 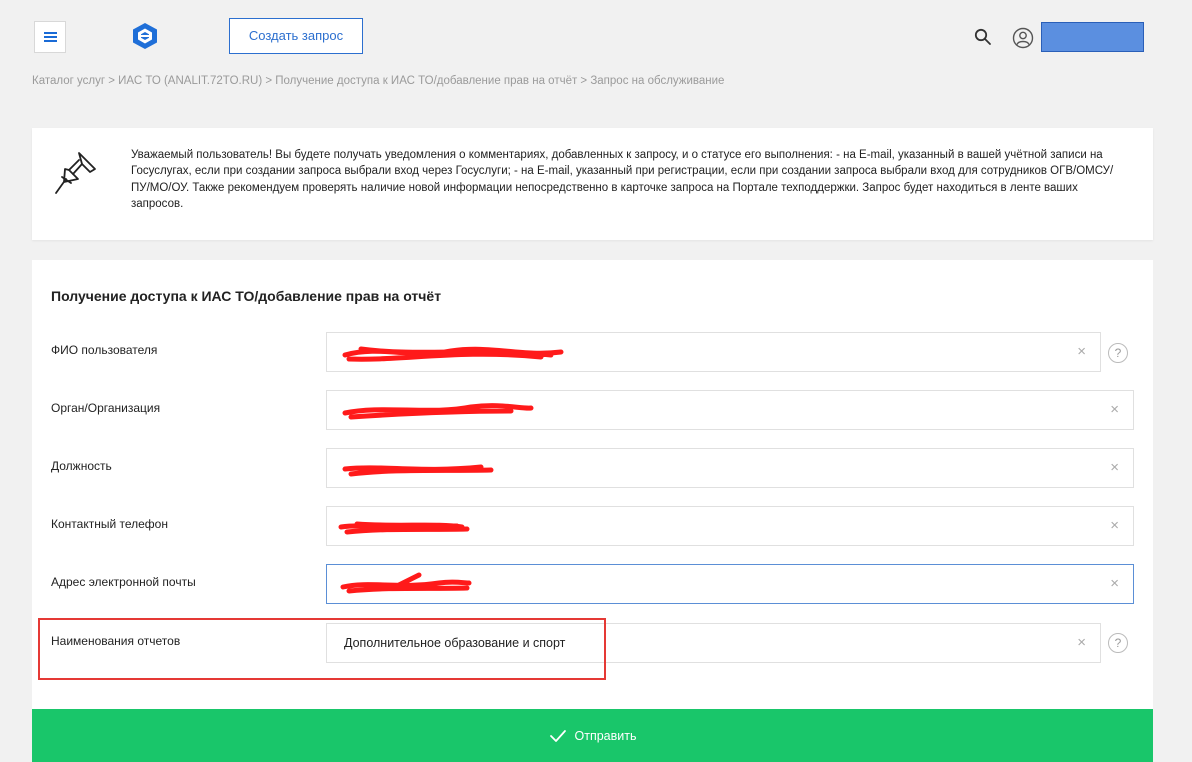 What do you see at coordinates (713, 352) in the screenshot?
I see `full-name-field: ×` at bounding box center [713, 352].